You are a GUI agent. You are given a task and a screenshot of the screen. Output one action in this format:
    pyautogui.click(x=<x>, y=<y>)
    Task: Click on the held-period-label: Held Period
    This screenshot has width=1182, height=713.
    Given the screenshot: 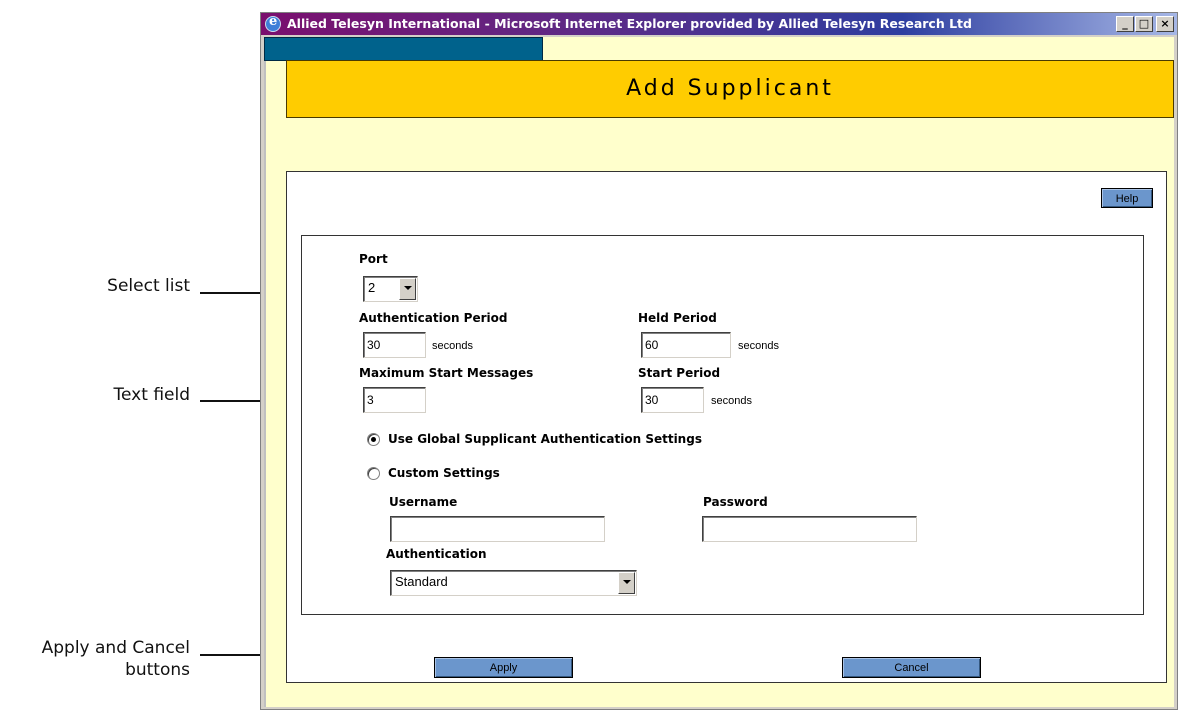 What is the action you would take?
    pyautogui.click(x=677, y=318)
    